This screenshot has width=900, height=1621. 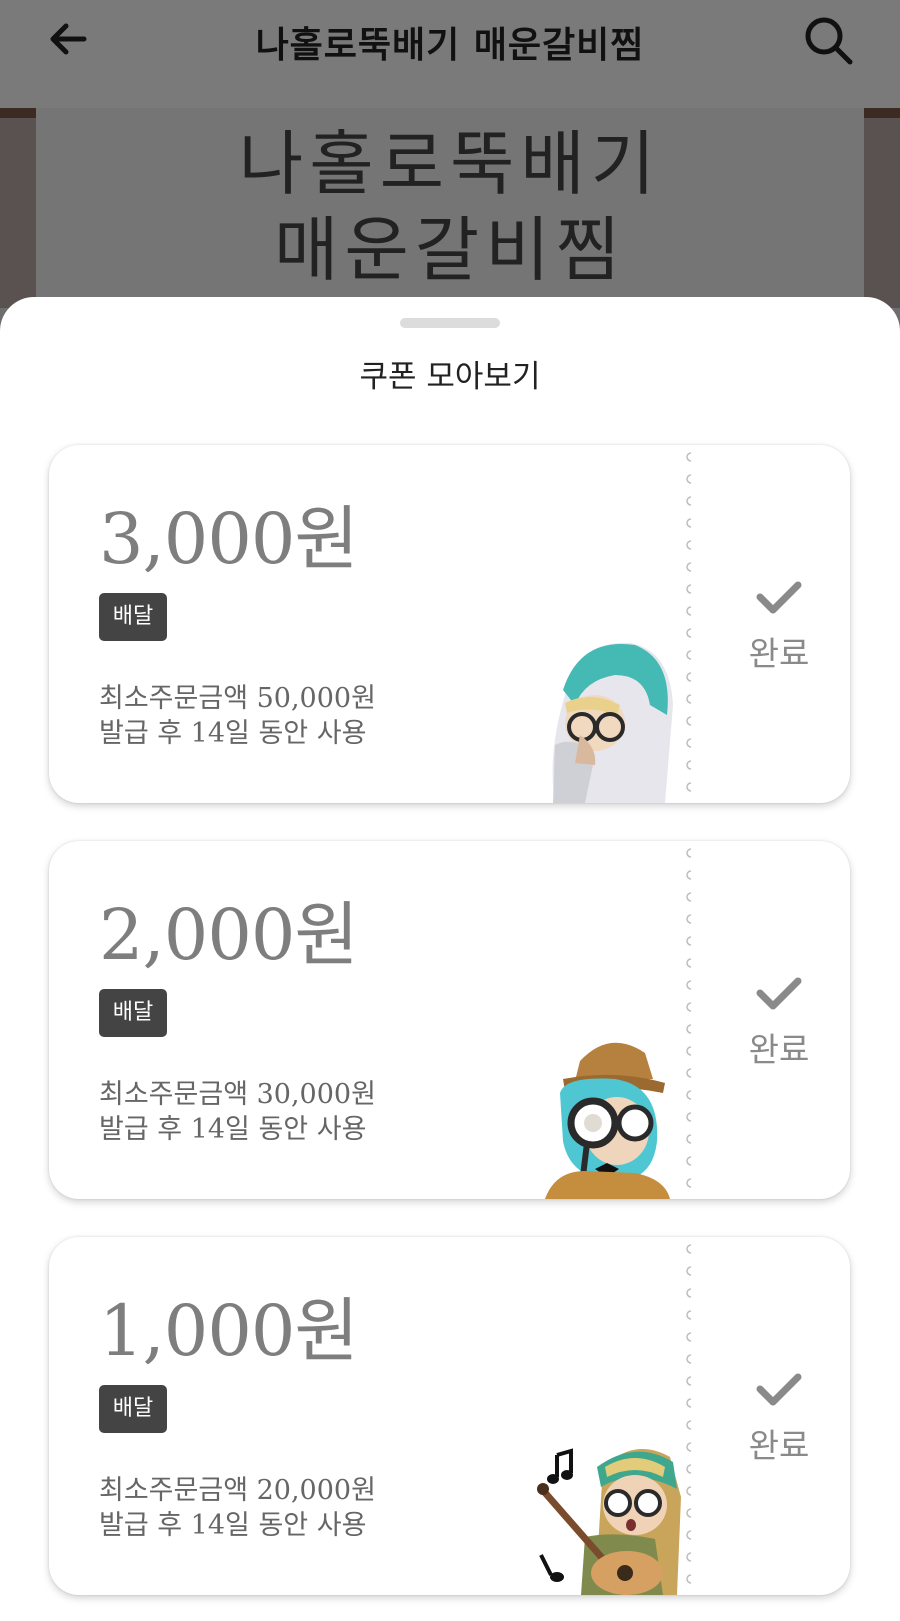 I want to click on coupon-amount: 1,000원, so click(x=229, y=1331).